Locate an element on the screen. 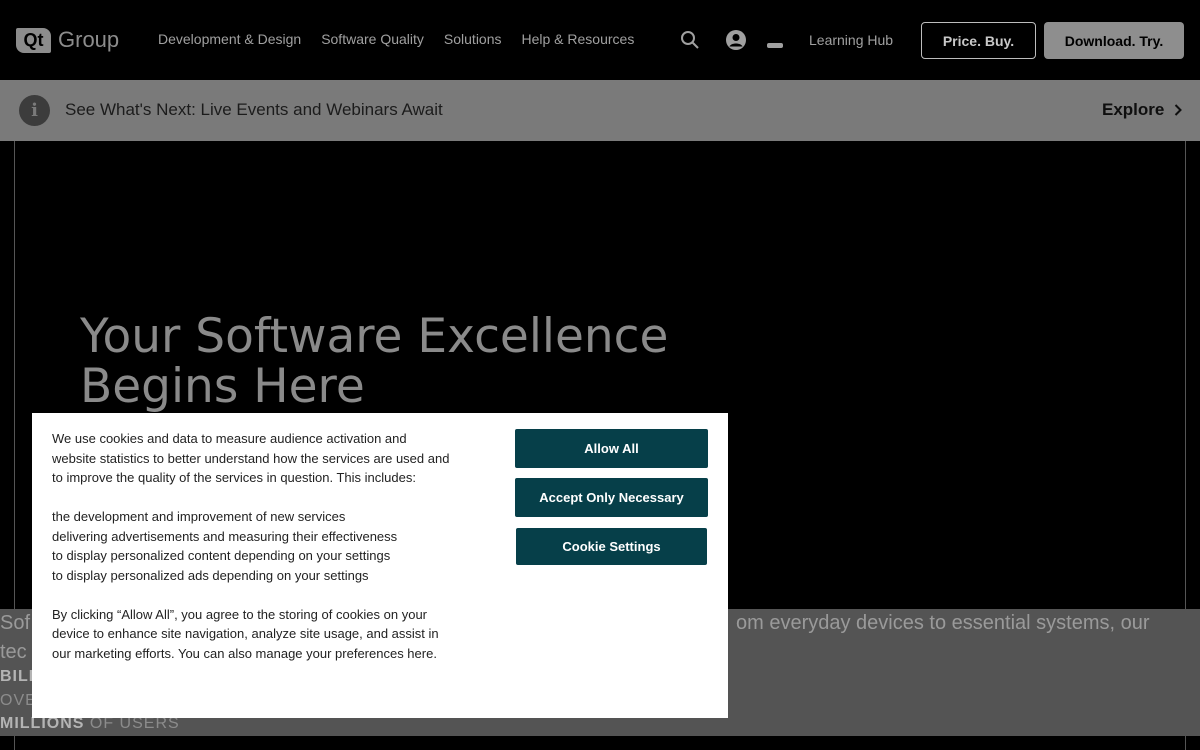  qt-group-logo: Qt Group is located at coordinates (67, 40).